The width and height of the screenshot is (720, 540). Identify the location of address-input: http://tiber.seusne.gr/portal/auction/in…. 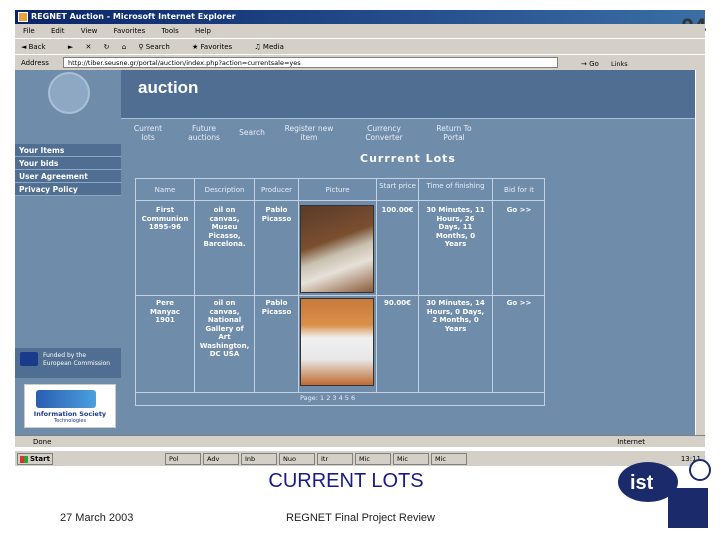
(310, 62).